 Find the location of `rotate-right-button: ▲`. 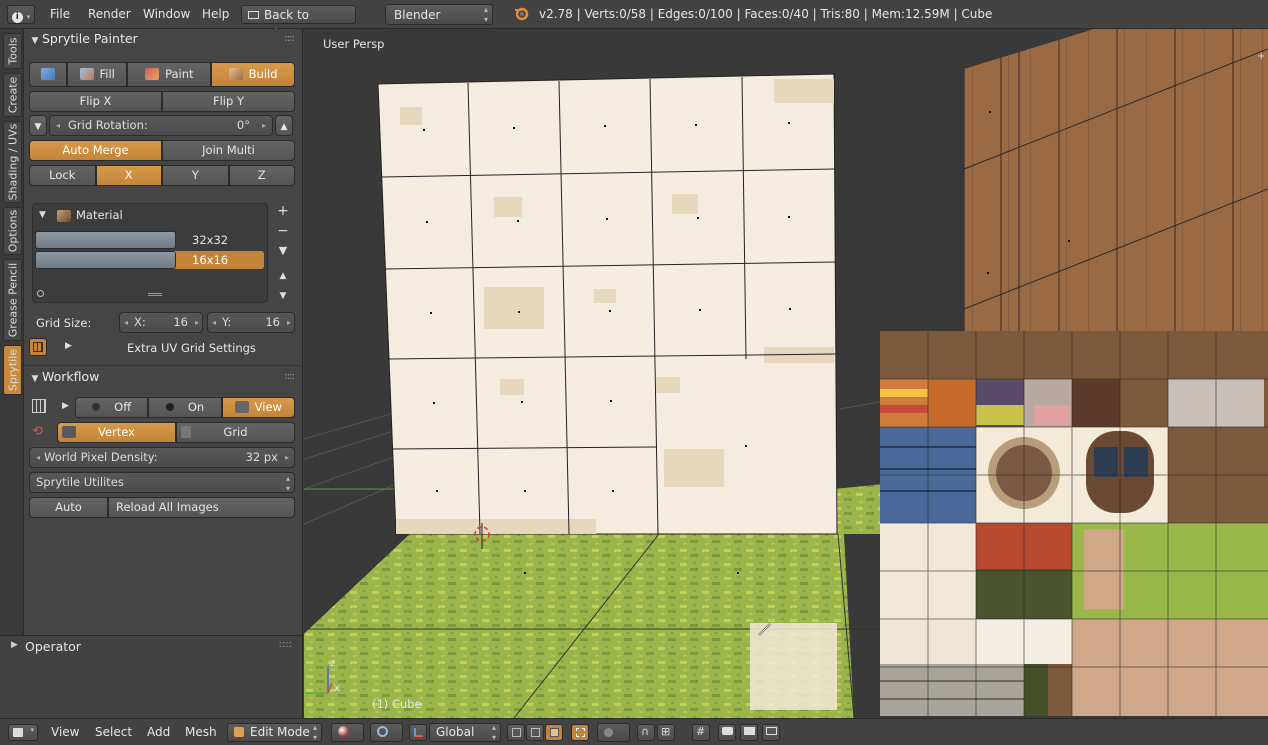

rotate-right-button: ▲ is located at coordinates (284, 125).